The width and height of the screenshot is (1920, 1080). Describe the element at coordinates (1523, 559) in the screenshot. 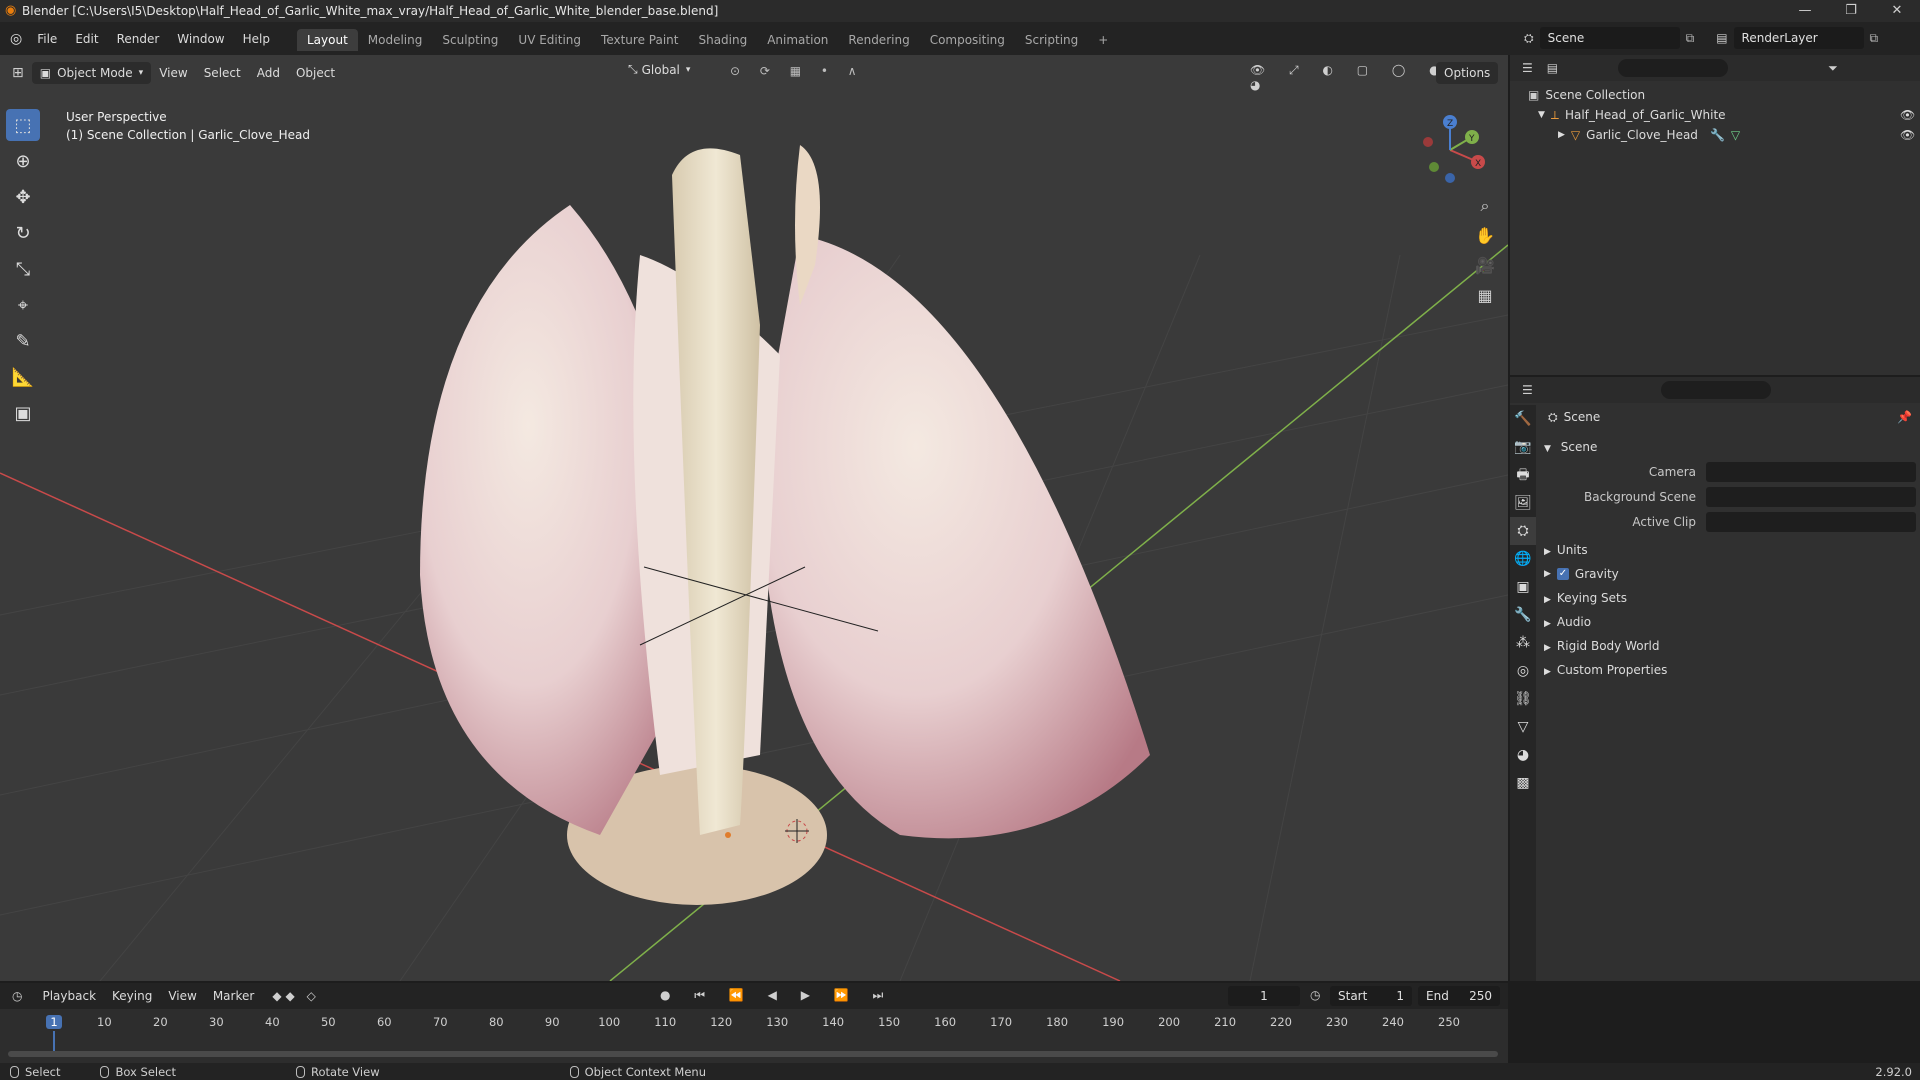

I see `world-tab-icon: 🌐` at that location.